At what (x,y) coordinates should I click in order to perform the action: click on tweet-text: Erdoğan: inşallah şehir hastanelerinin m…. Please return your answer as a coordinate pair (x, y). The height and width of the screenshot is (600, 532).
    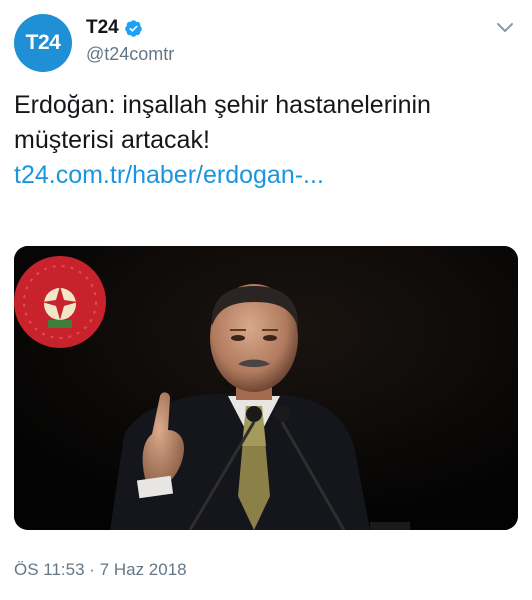
    Looking at the image, I should click on (222, 122).